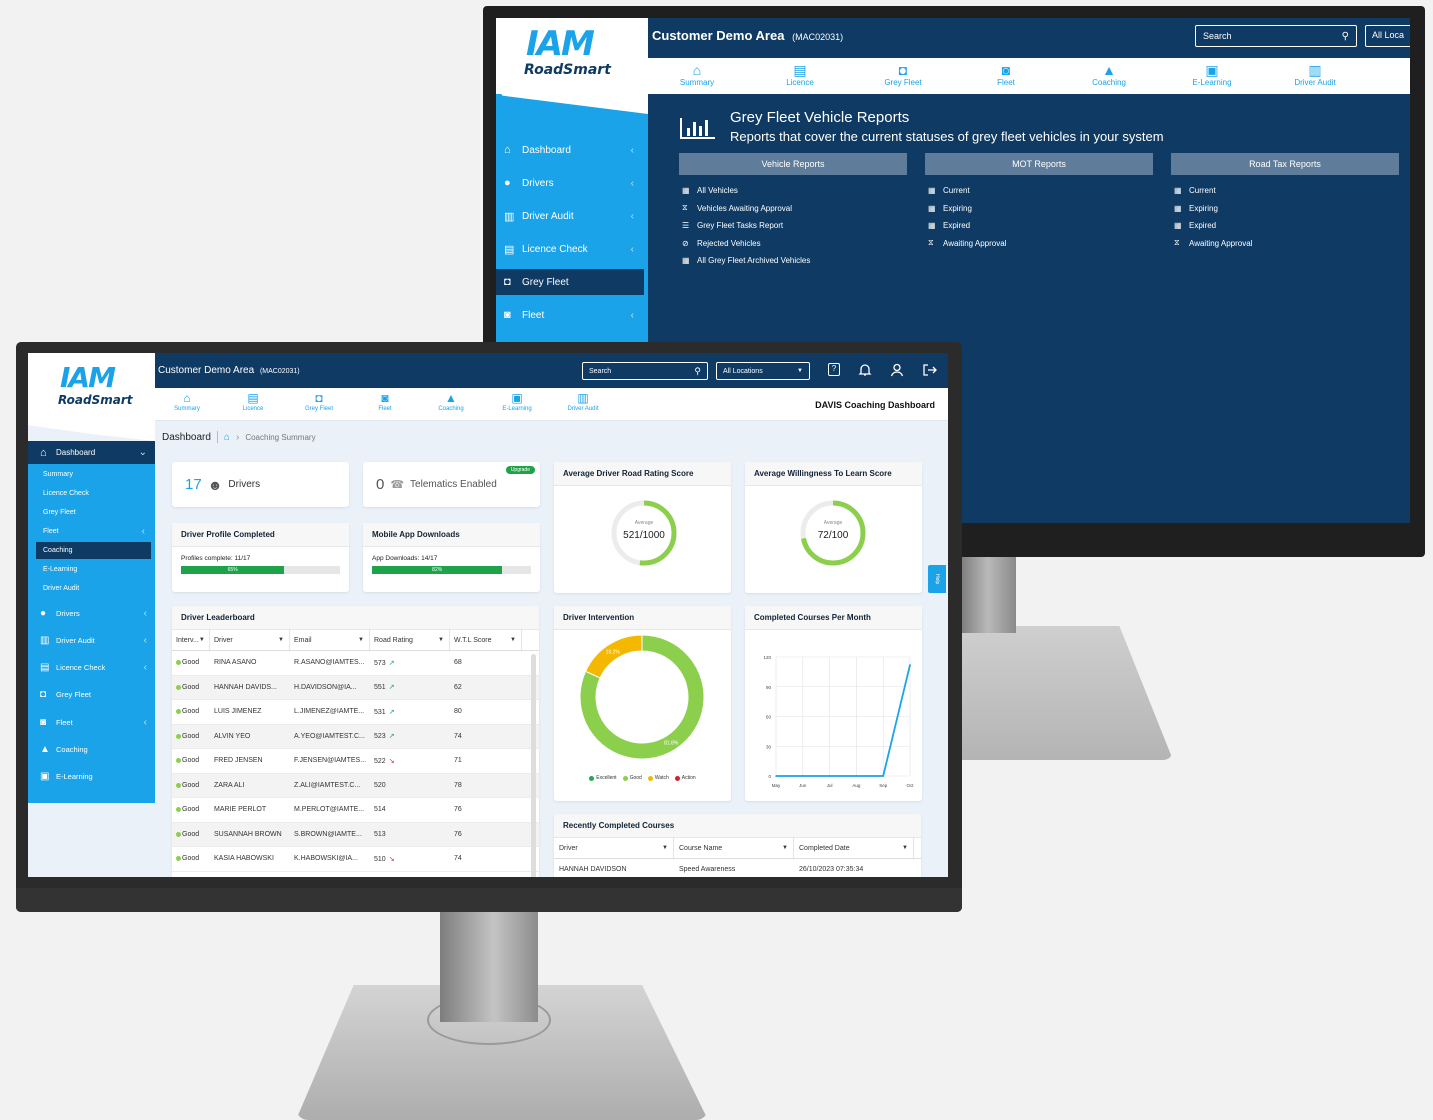  Describe the element at coordinates (91, 750) in the screenshot. I see `sidebar-item-coaching: ▲ Coaching` at that location.